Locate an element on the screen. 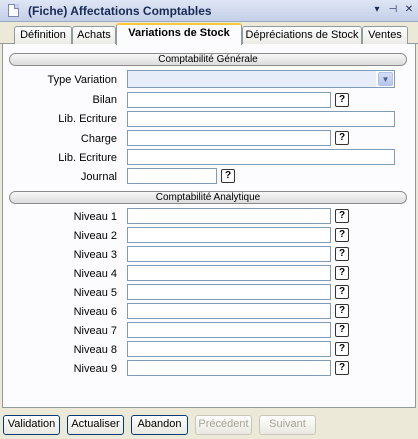 The height and width of the screenshot is (439, 418). tab-depreciations-de-stock: Dépréciations de Stock is located at coordinates (302, 35).